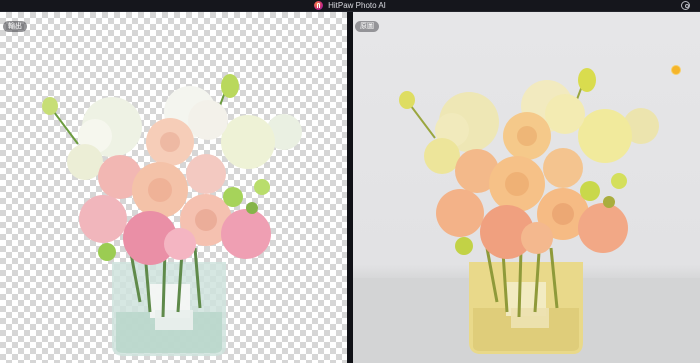  What do you see at coordinates (676, 70) in the screenshot?
I see `enhance-indicator-icon` at bounding box center [676, 70].